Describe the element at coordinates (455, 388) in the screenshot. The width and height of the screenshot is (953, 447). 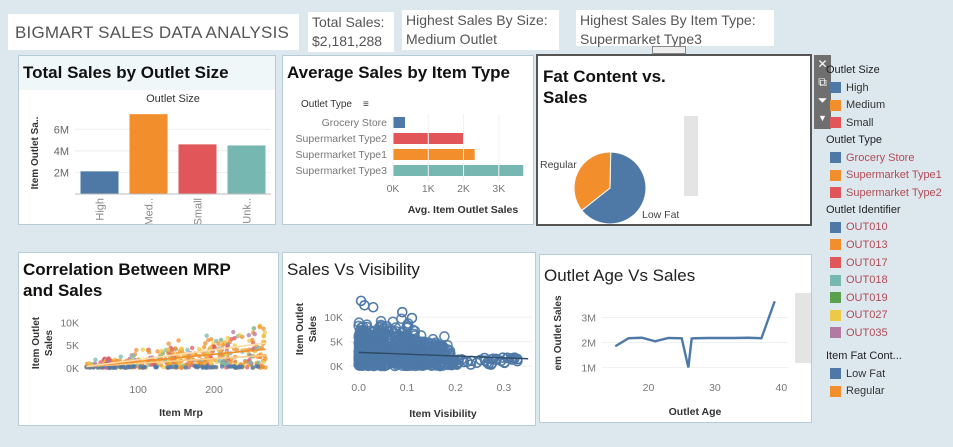
I see `x-tick-label: 0.2` at that location.